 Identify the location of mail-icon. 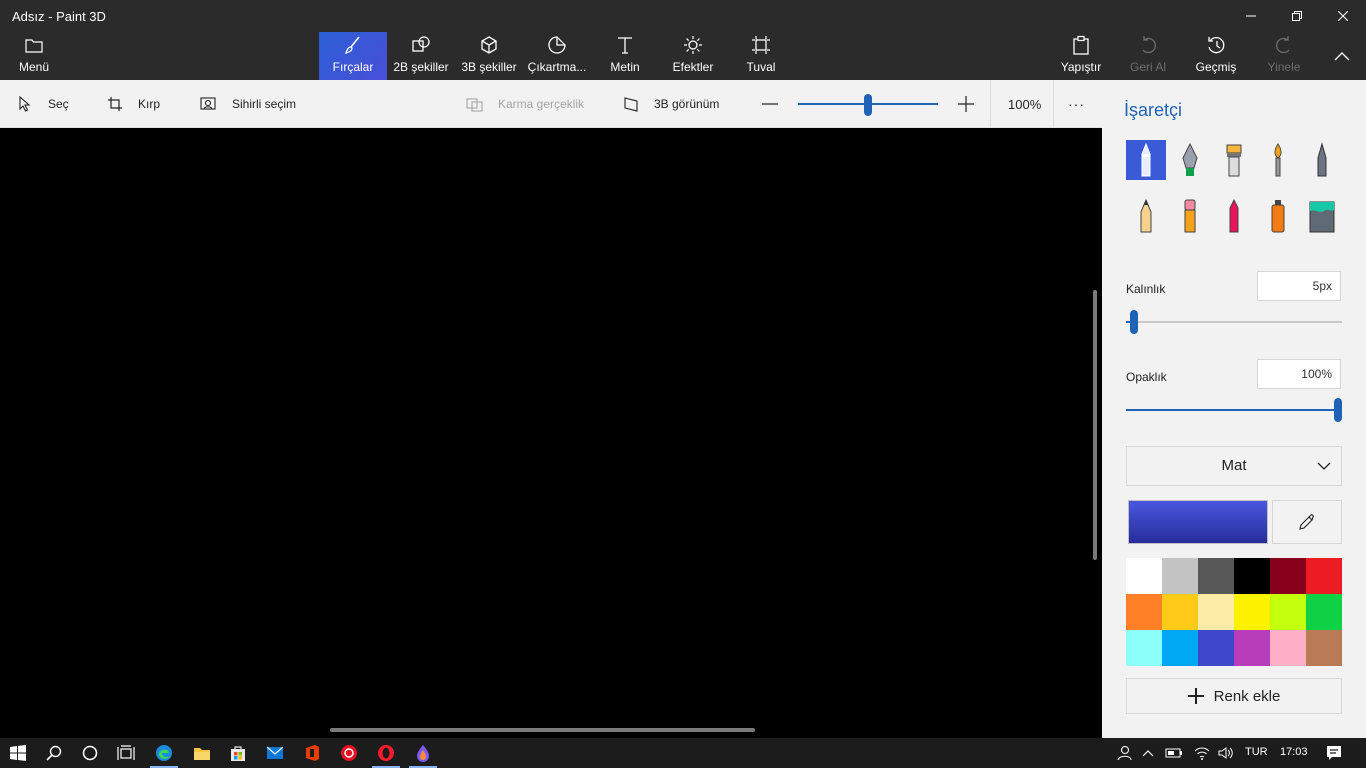
(275, 752).